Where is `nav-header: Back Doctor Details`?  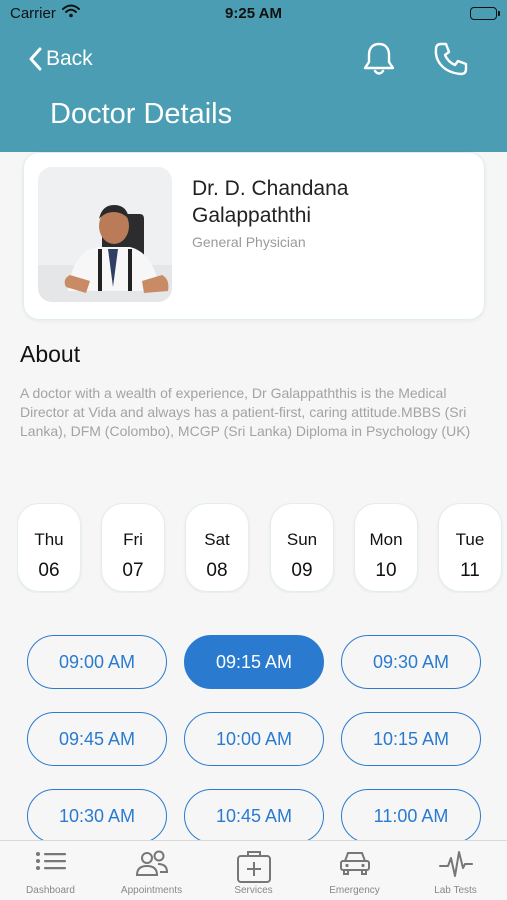
nav-header: Back Doctor Details is located at coordinates (253, 90).